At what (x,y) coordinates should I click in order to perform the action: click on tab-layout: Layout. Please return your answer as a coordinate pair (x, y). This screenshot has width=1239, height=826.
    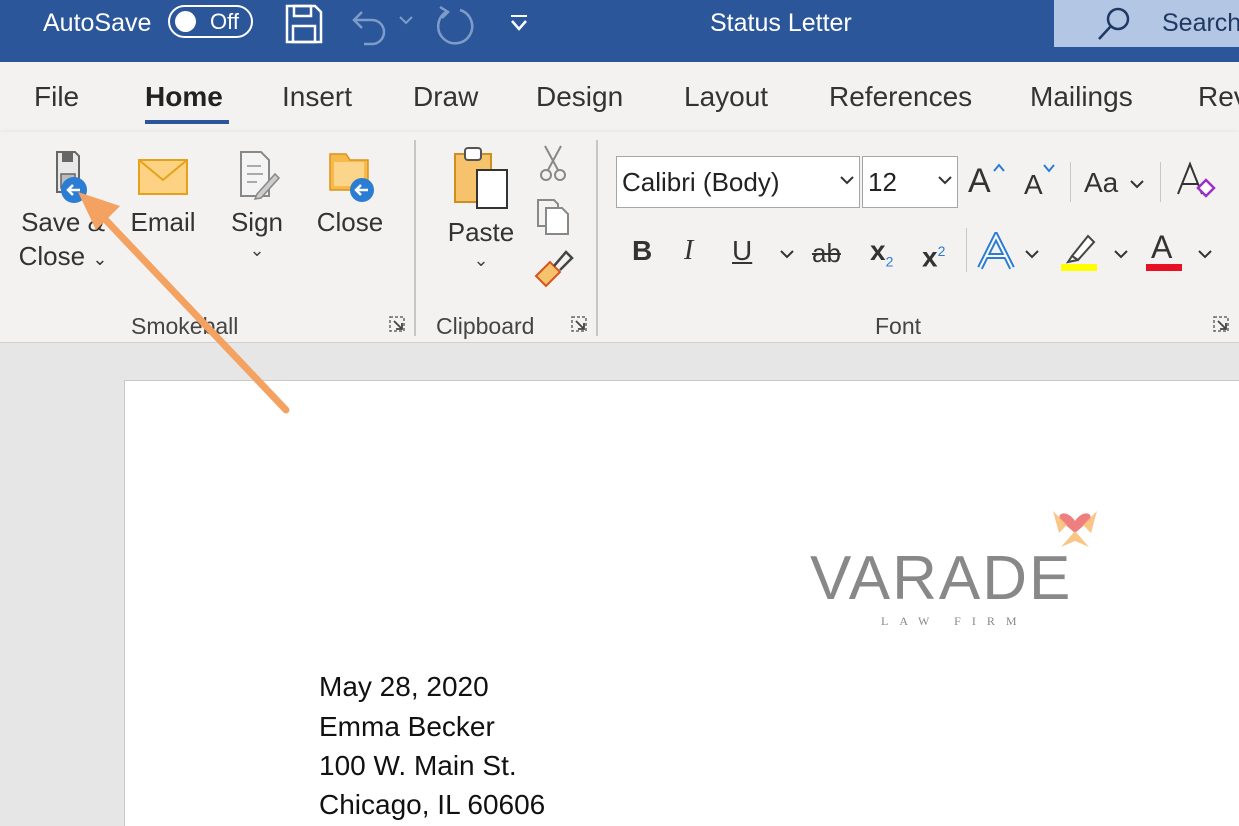
    Looking at the image, I should click on (726, 97).